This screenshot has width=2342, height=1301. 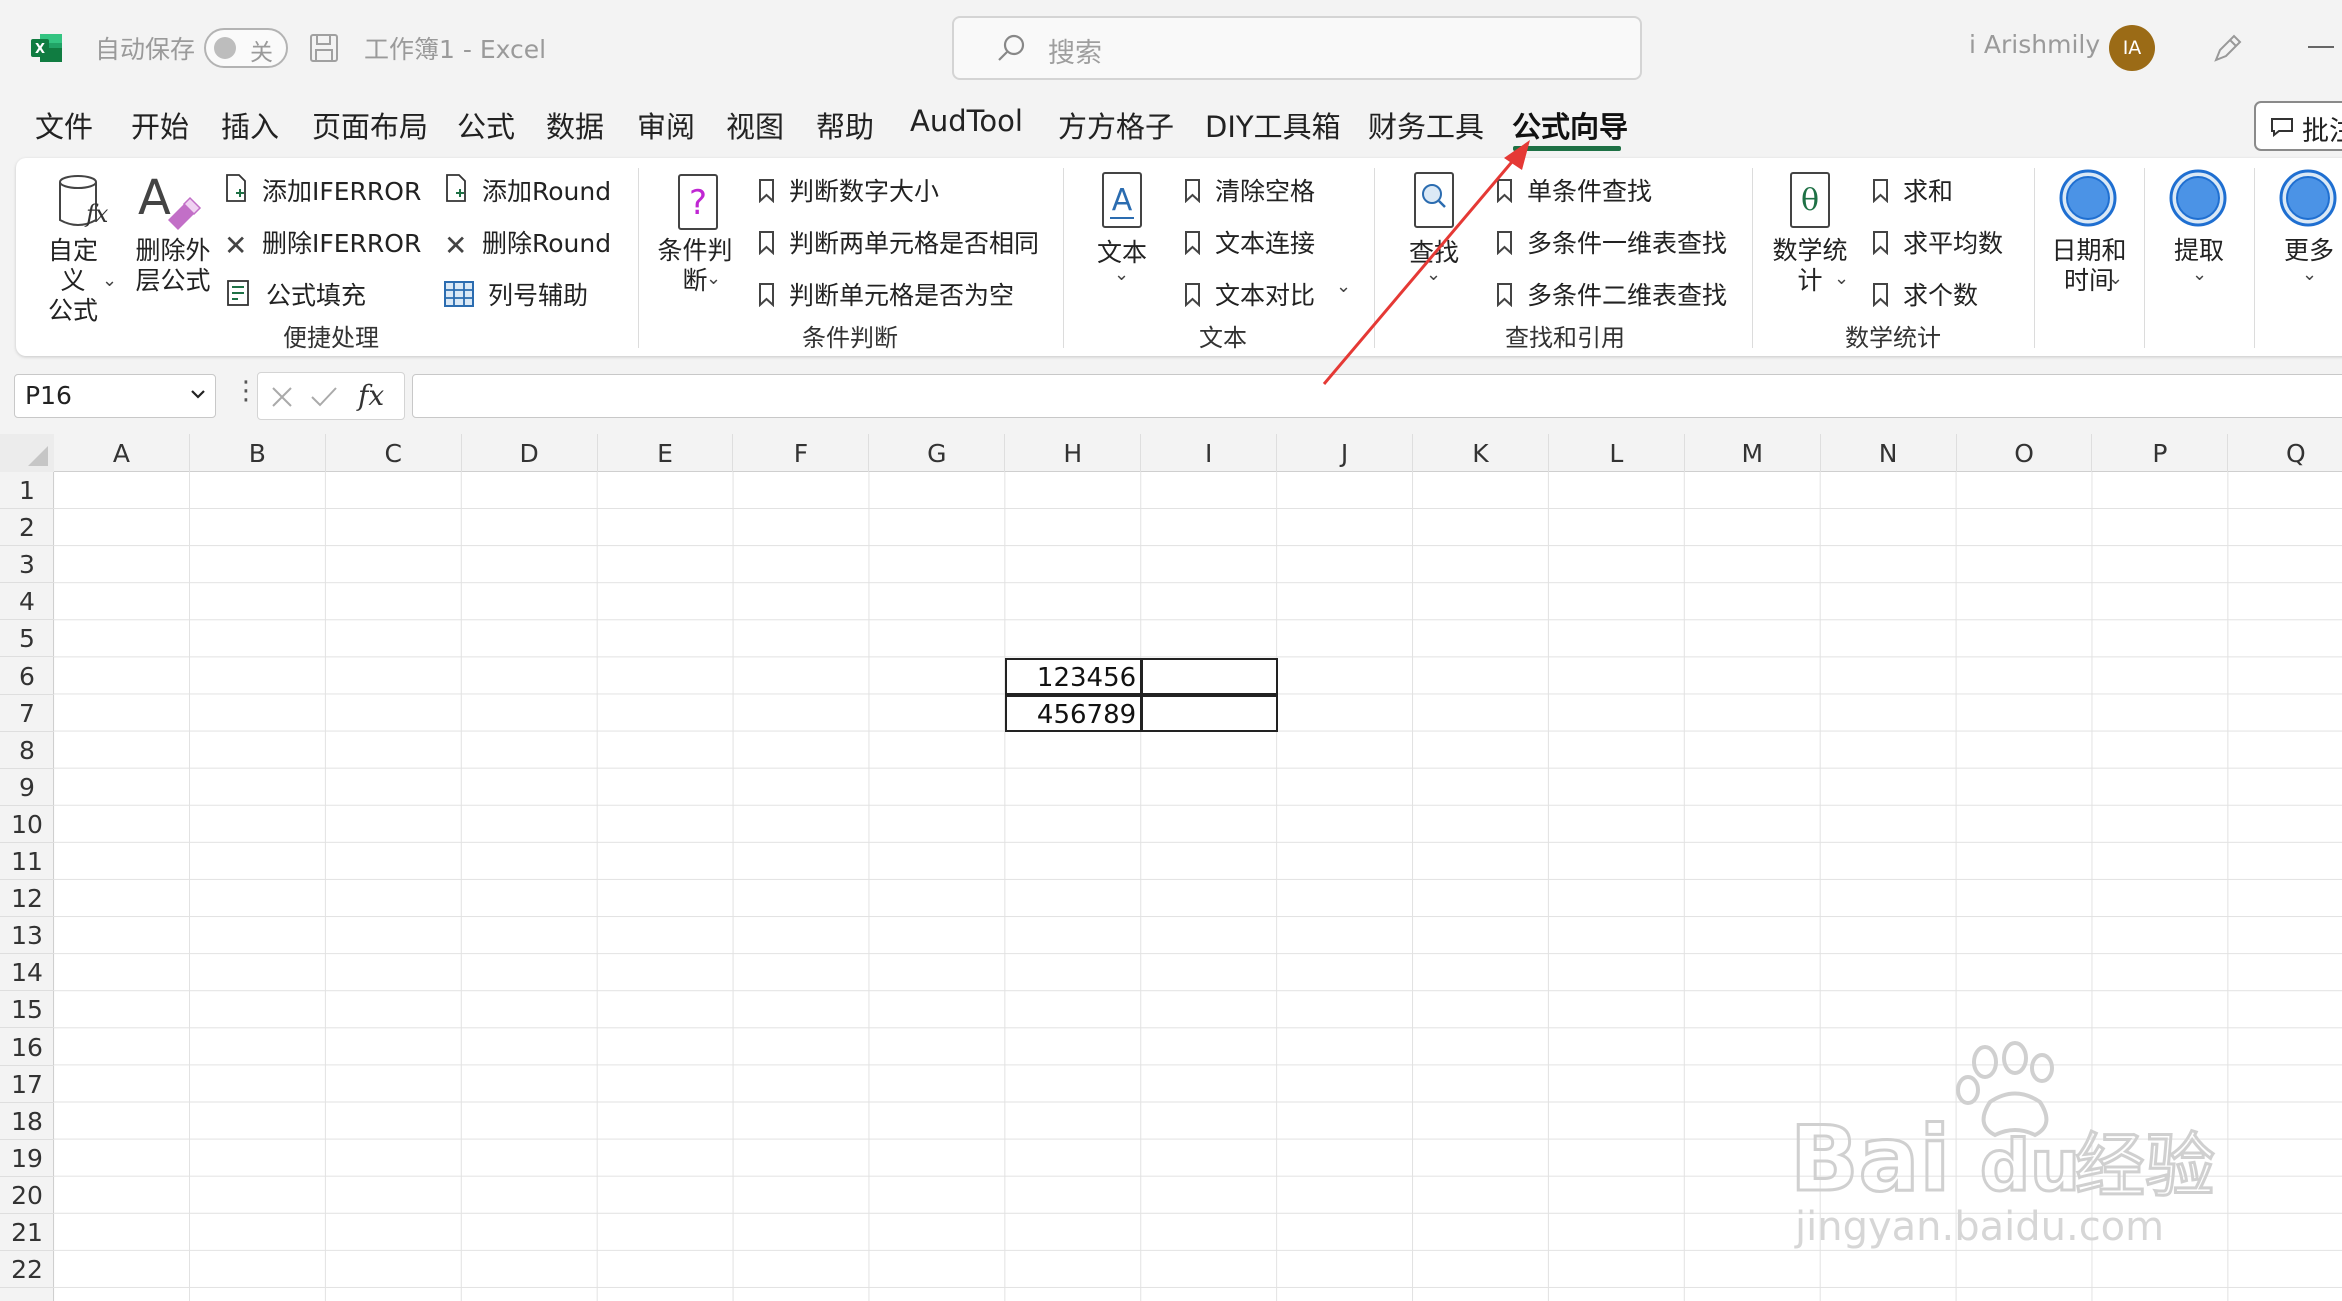 I want to click on formula-fill-button: 公式填充, so click(x=295, y=294).